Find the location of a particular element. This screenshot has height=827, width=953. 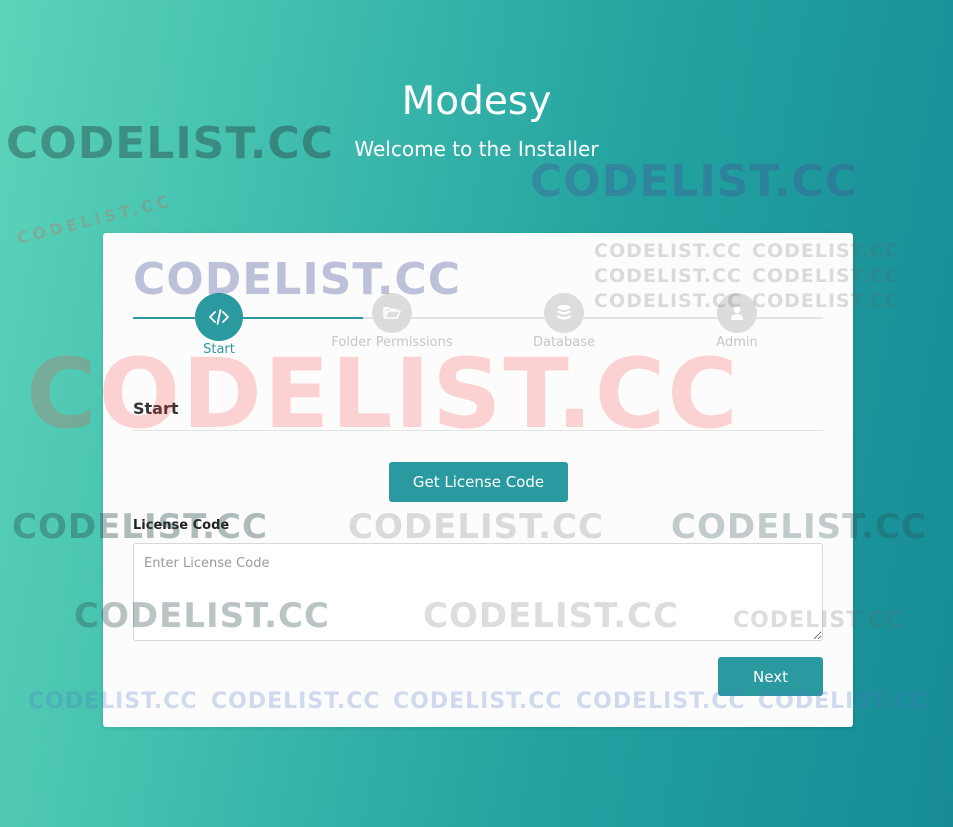

app-subtitle: Welcome to the Installer is located at coordinates (476, 149).